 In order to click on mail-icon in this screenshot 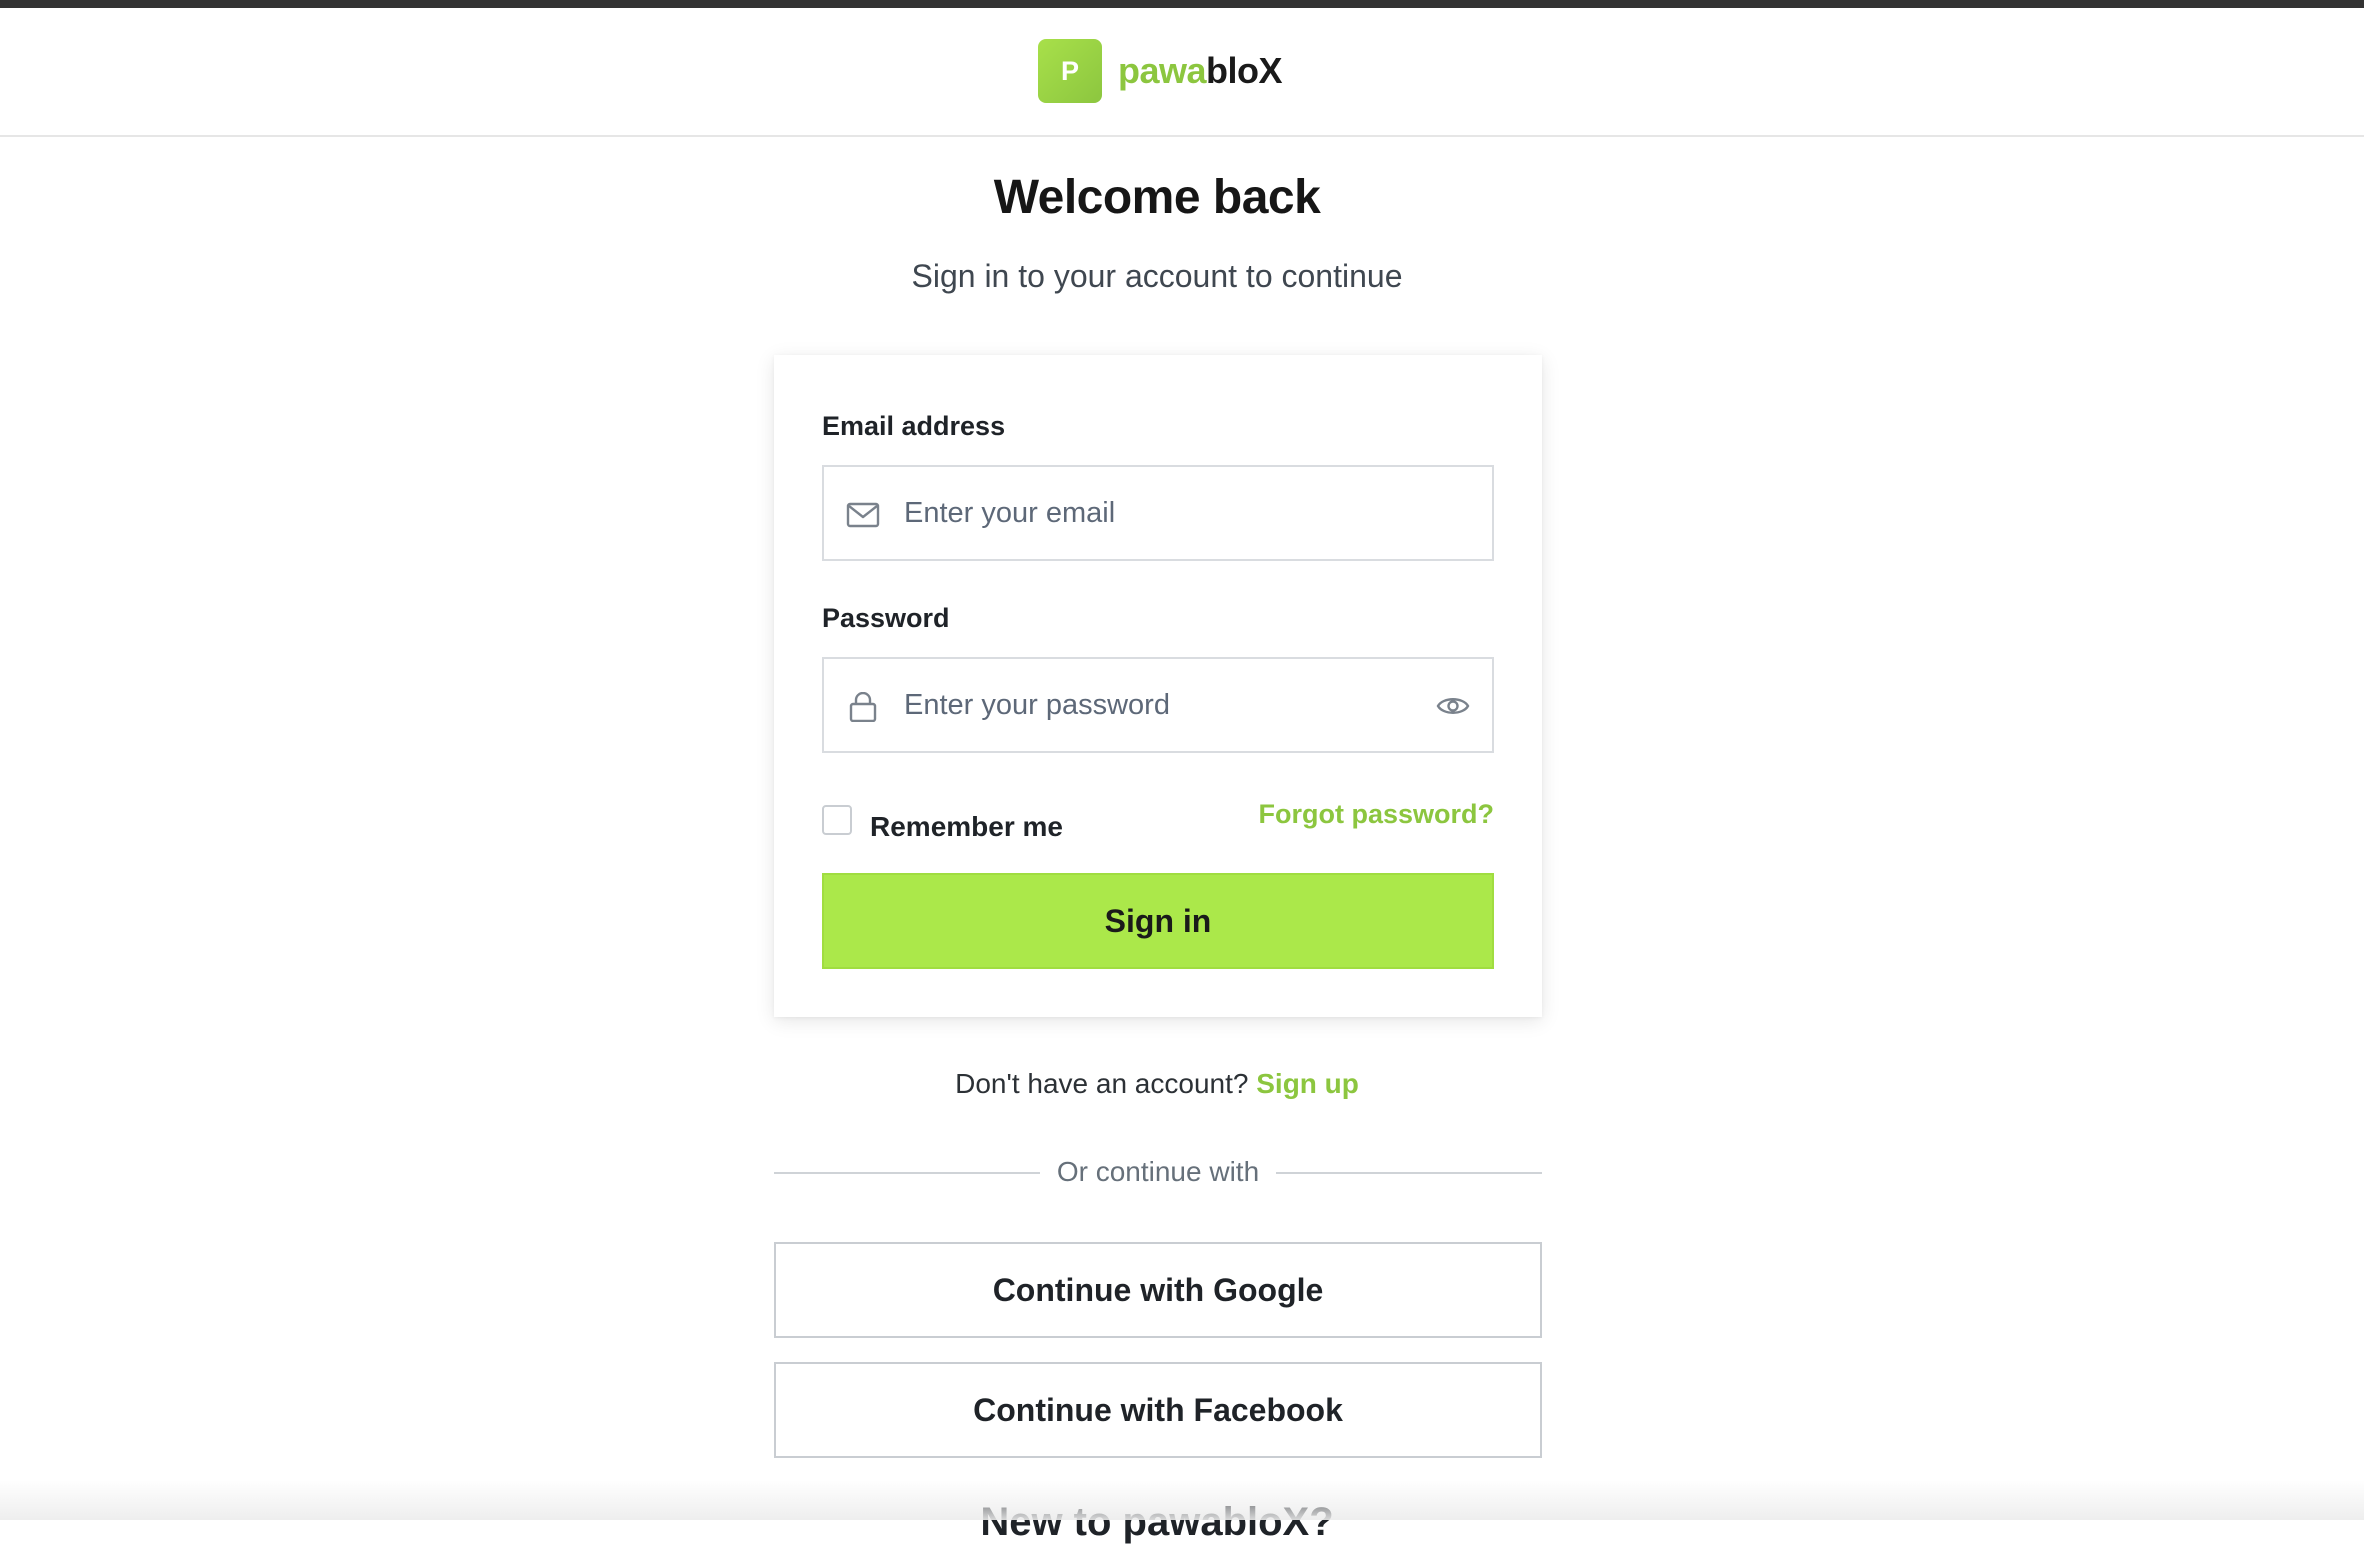, I will do `click(863, 515)`.